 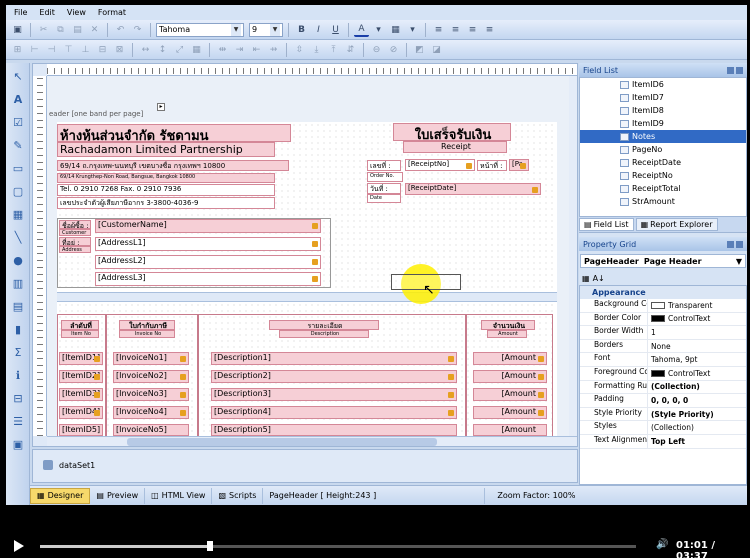 What do you see at coordinates (266, 29) in the screenshot?
I see `font-size-combo: 9 ▼` at bounding box center [266, 29].